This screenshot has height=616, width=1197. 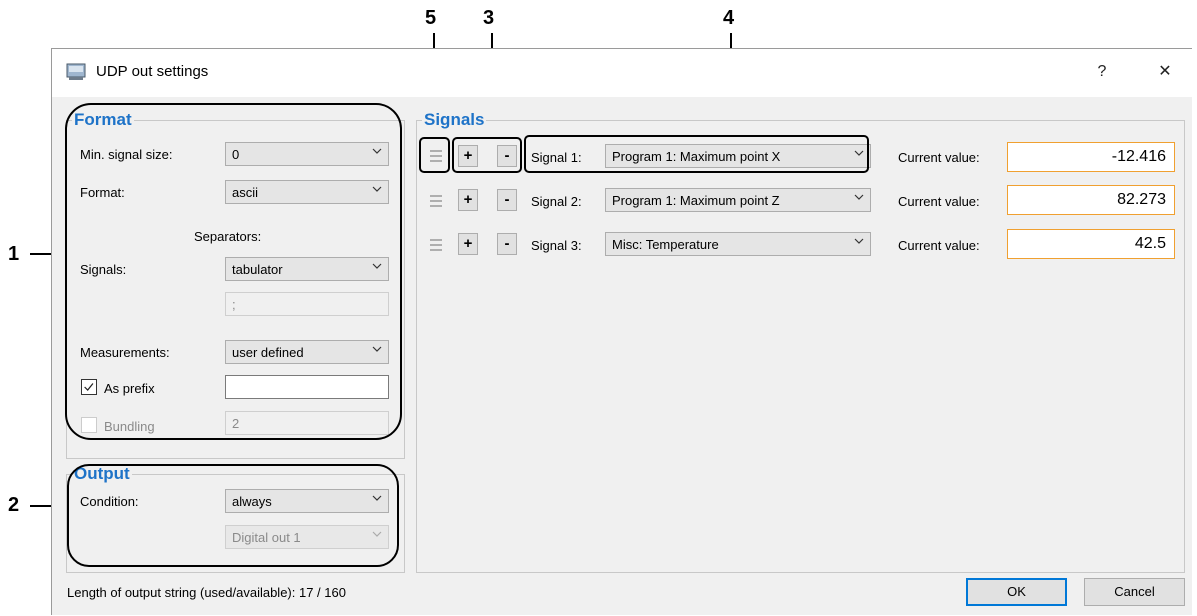 I want to click on signal-1-value-text: -12.416, so click(x=1138, y=156).